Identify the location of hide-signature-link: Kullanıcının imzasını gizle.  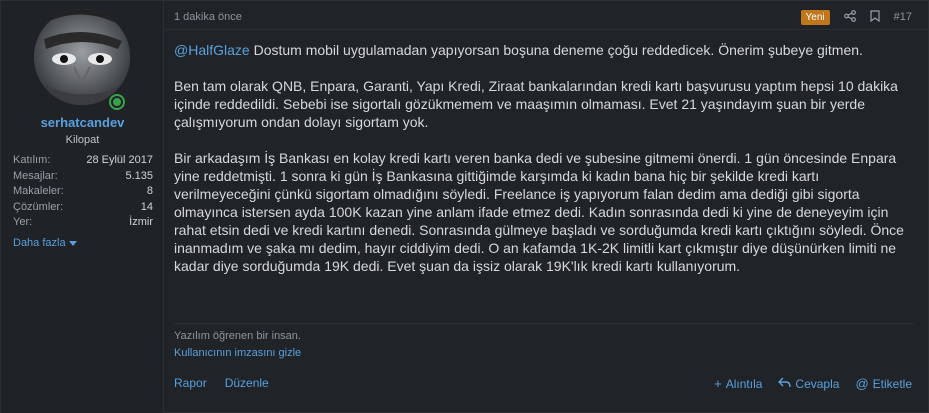
(237, 353).